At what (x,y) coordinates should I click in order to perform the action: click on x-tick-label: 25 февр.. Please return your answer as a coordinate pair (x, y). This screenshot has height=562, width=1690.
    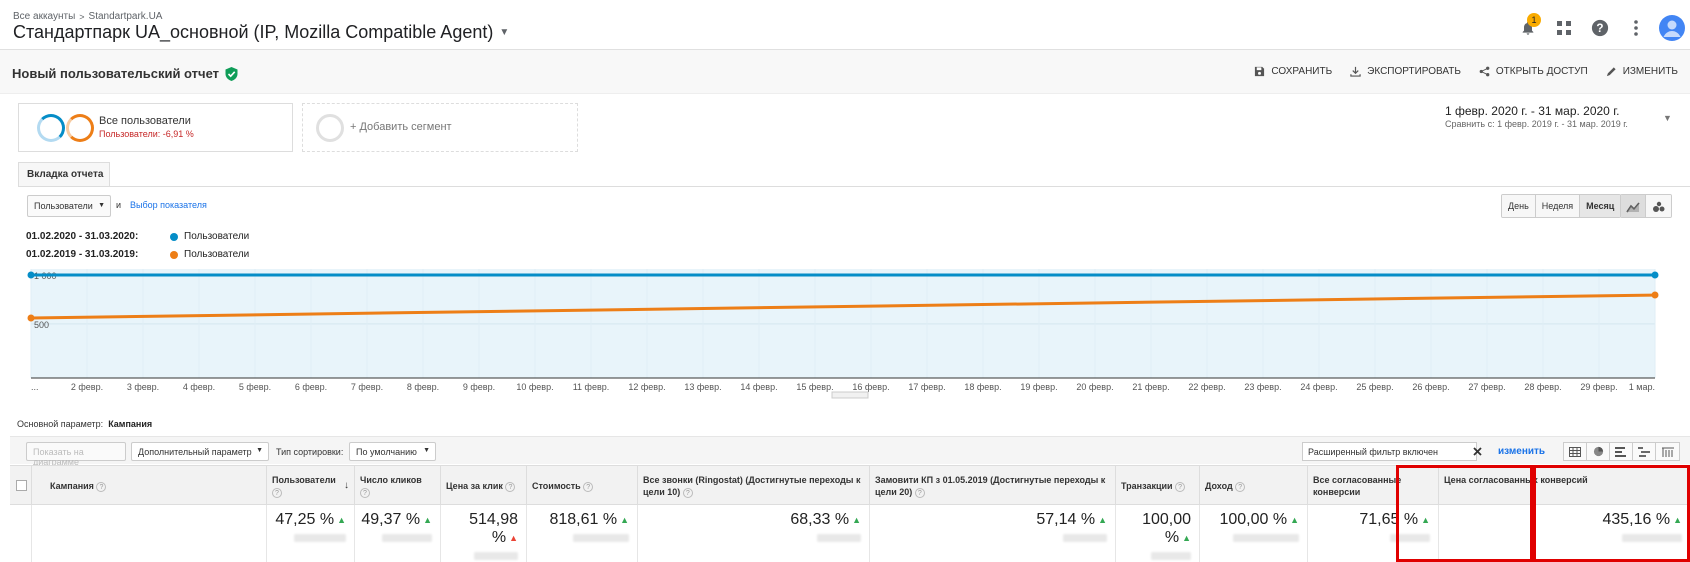
    Looking at the image, I should click on (1374, 387).